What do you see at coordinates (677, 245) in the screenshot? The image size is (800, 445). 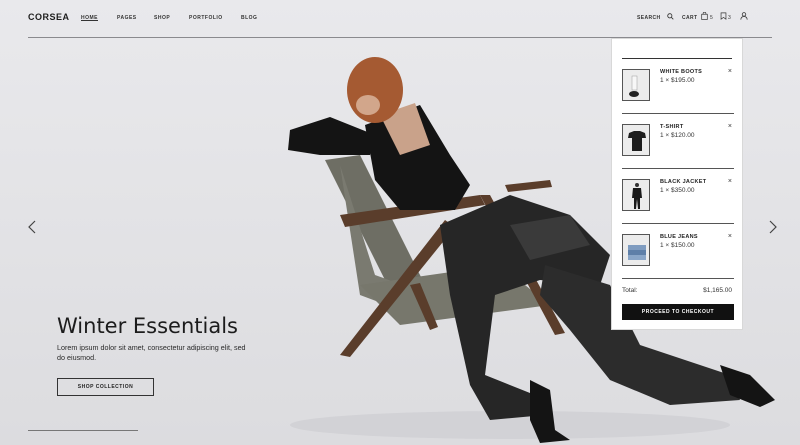 I see `product-qty-price: 1 × $150.00` at bounding box center [677, 245].